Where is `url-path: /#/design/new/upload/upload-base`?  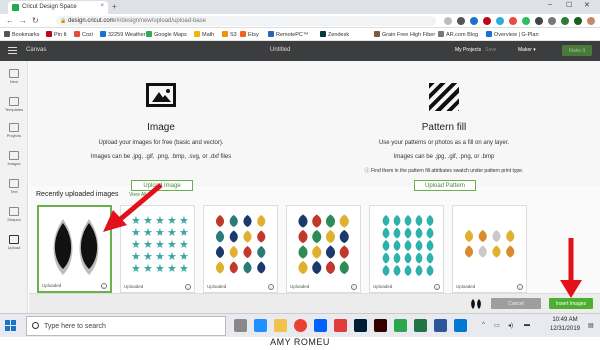 url-path: /#/design/new/upload/upload-base is located at coordinates (160, 21).